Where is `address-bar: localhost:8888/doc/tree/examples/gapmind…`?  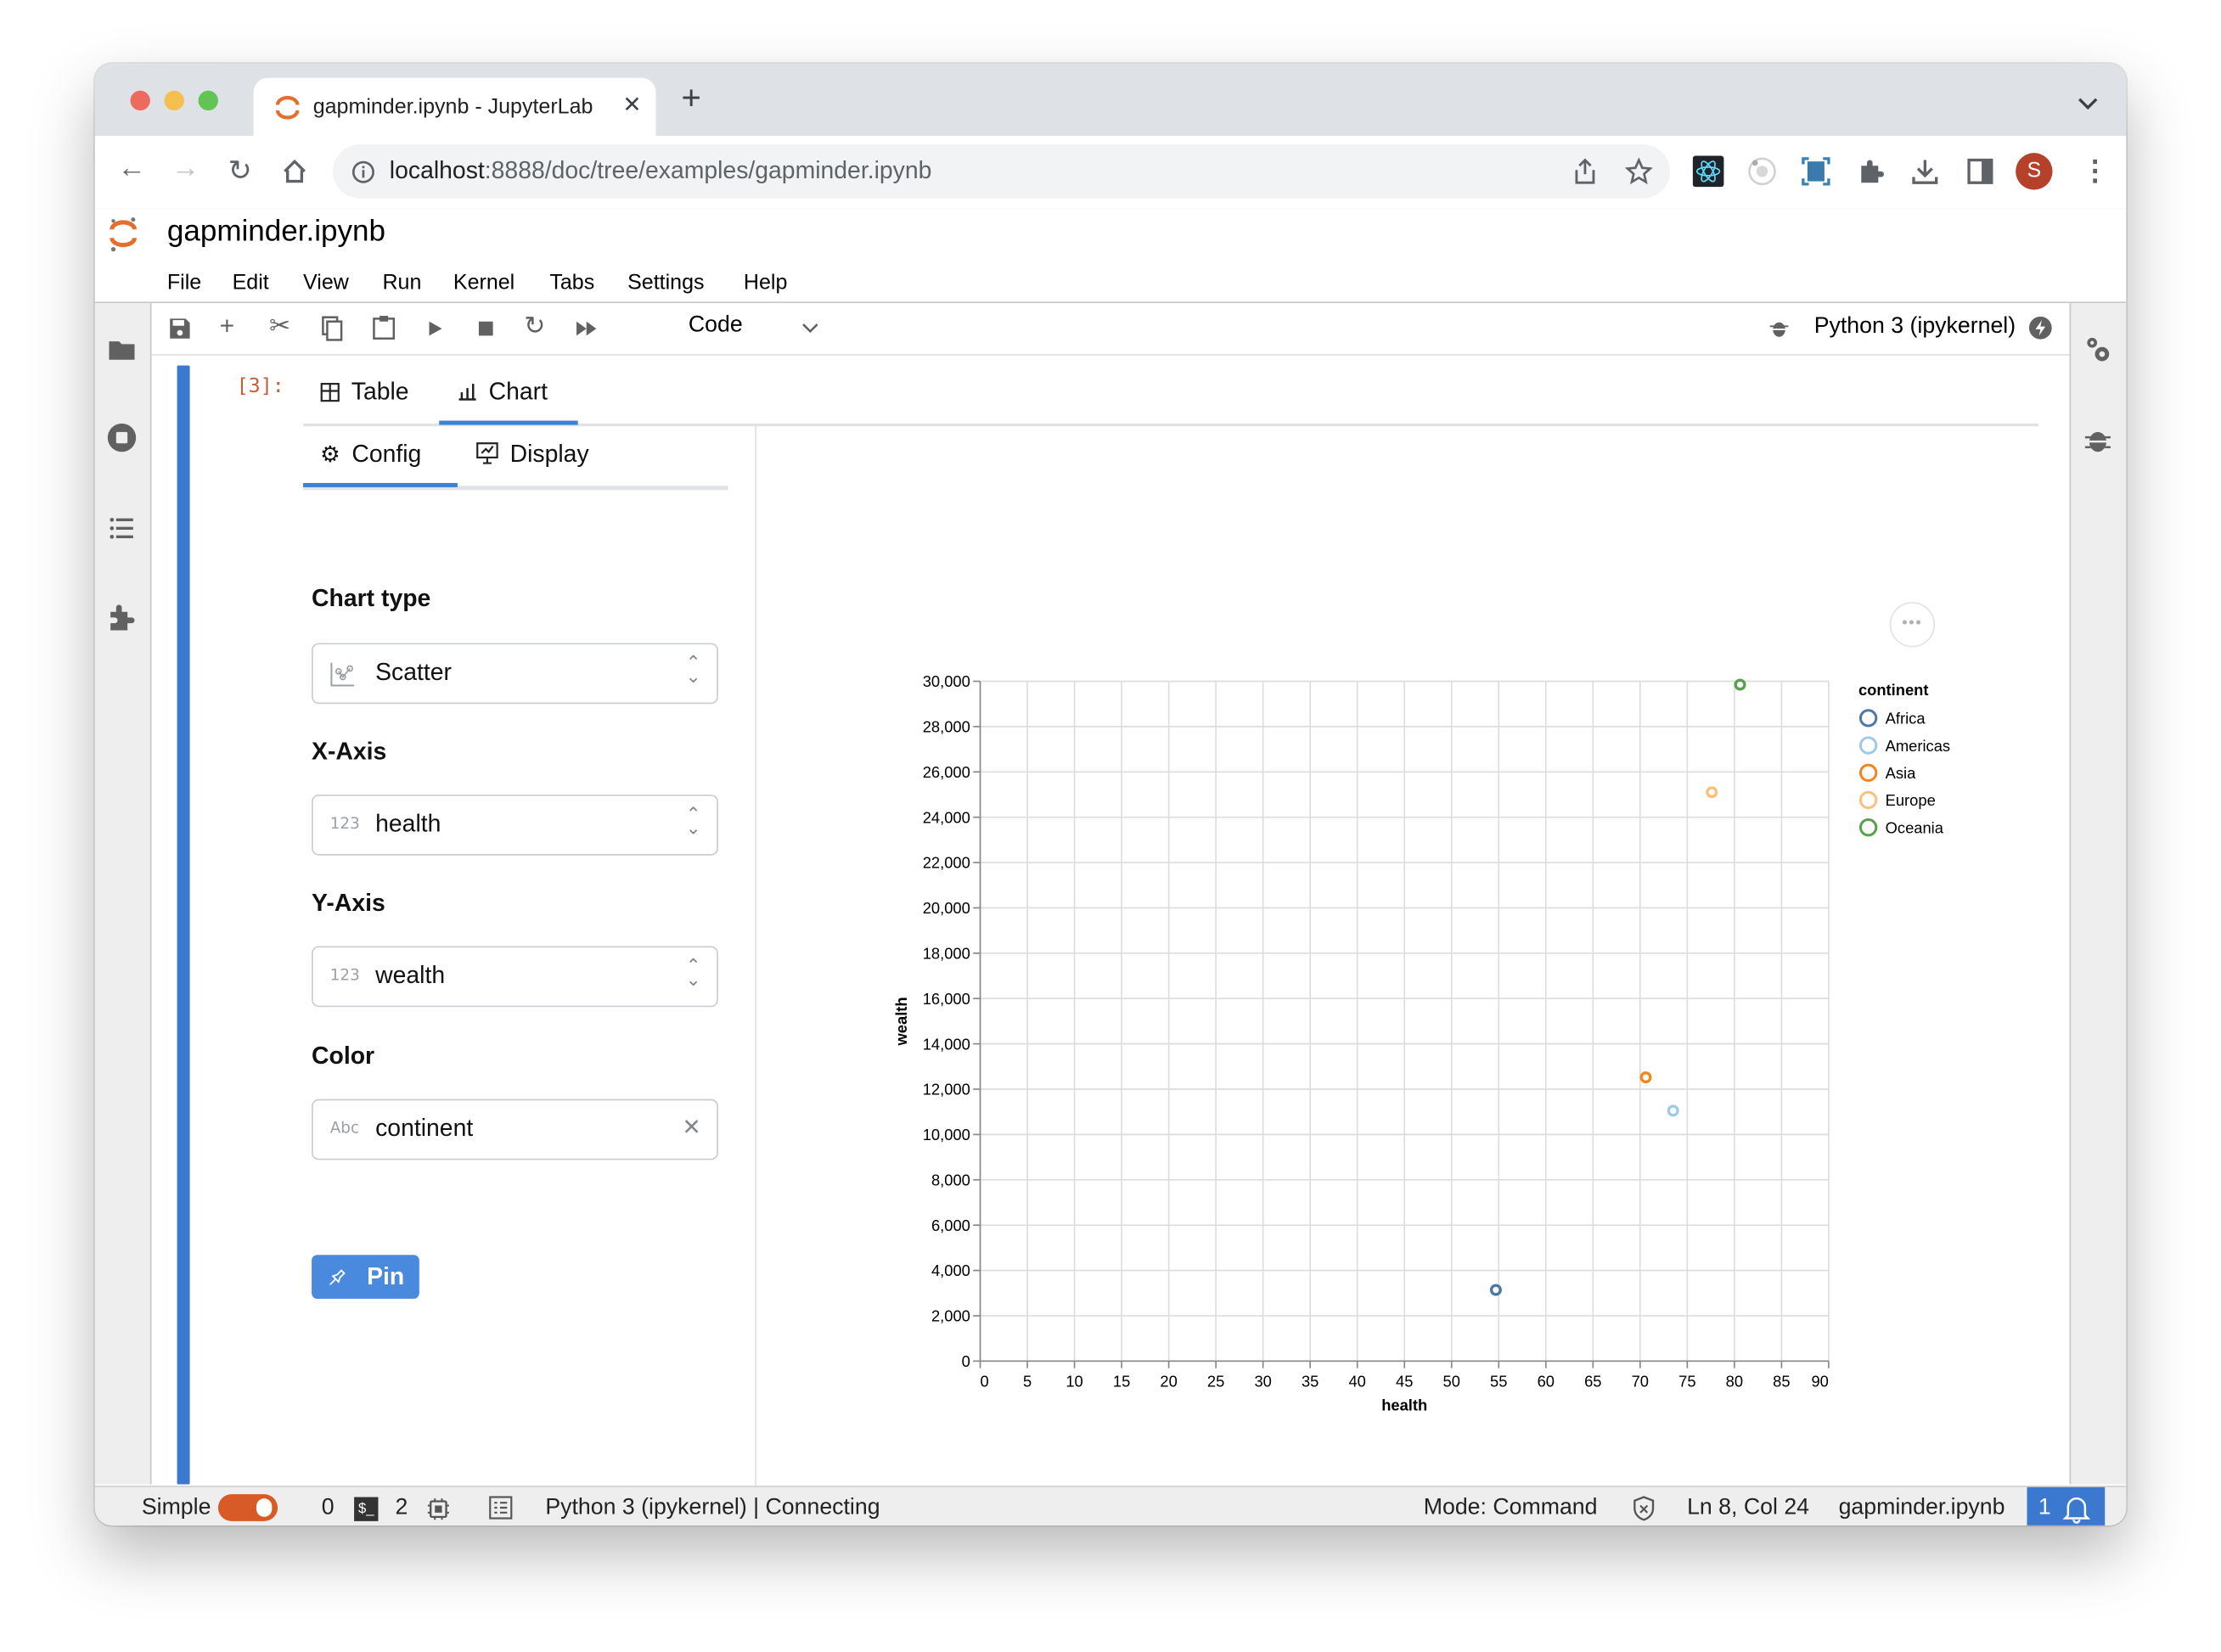 address-bar: localhost:8888/doc/tree/examples/gapmind… is located at coordinates (1002, 171).